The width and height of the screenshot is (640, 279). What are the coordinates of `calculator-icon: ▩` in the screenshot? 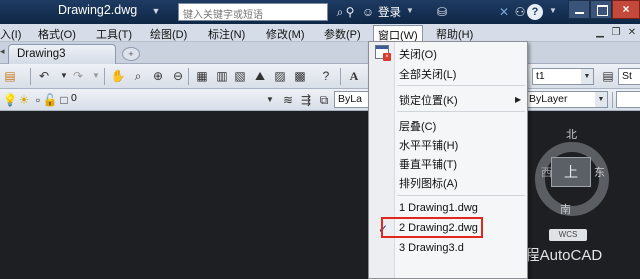 It's located at (300, 76).